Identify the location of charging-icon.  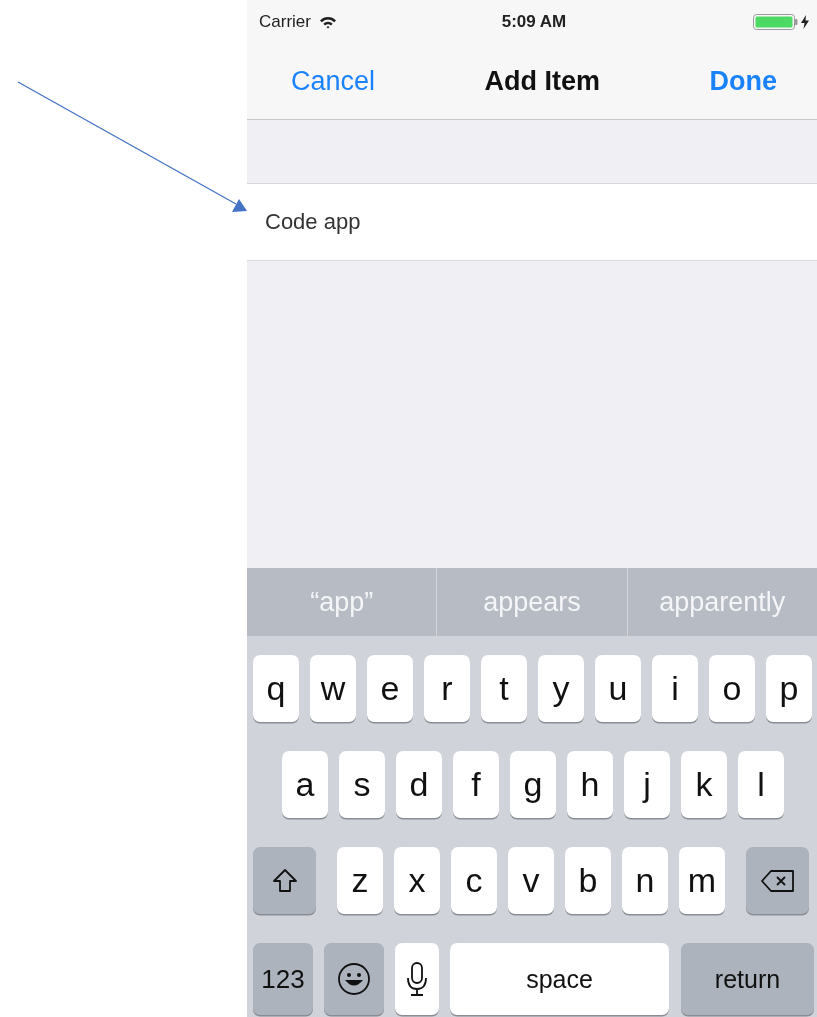
(805, 22).